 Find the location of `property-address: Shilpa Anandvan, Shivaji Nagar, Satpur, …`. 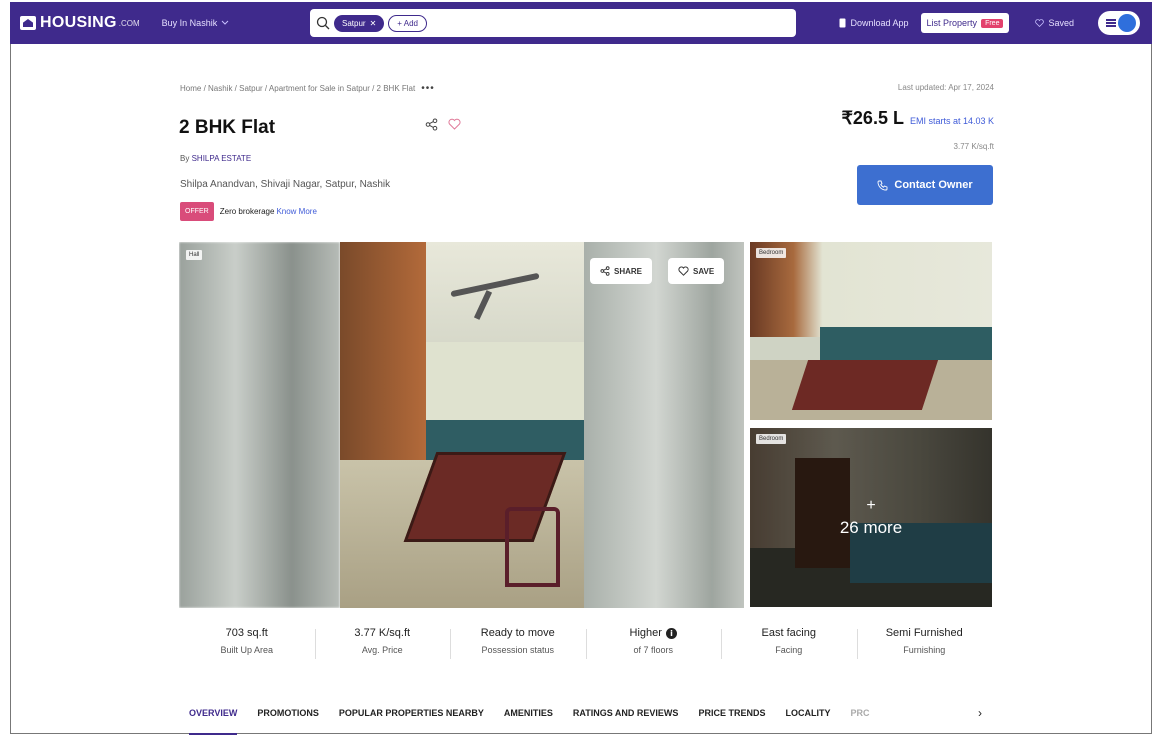

property-address: Shilpa Anandvan, Shivaji Nagar, Satpur, … is located at coordinates (285, 184).